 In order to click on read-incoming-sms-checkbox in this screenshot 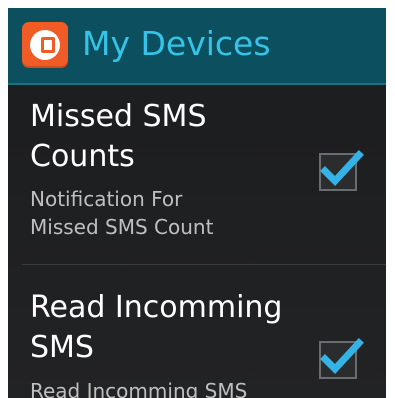, I will do `click(341, 358)`.